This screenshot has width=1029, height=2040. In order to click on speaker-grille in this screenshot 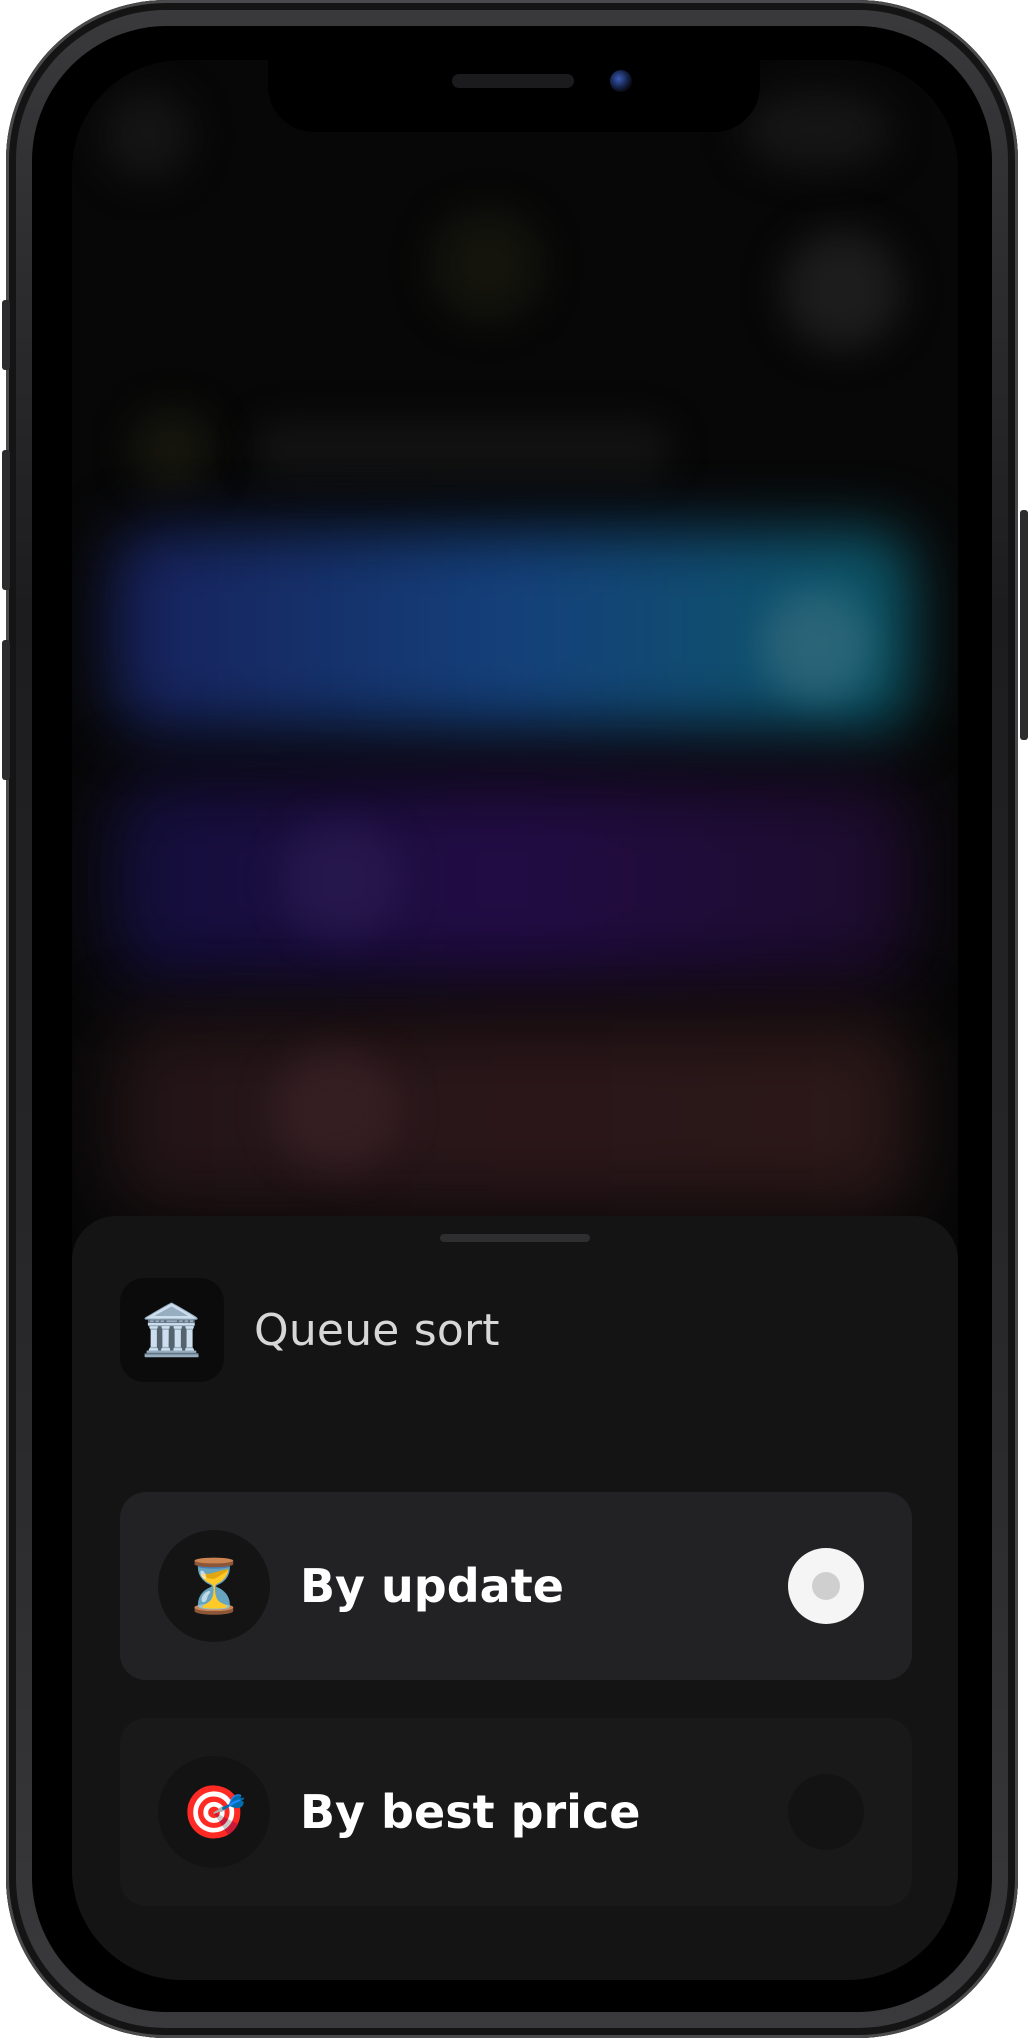, I will do `click(513, 81)`.